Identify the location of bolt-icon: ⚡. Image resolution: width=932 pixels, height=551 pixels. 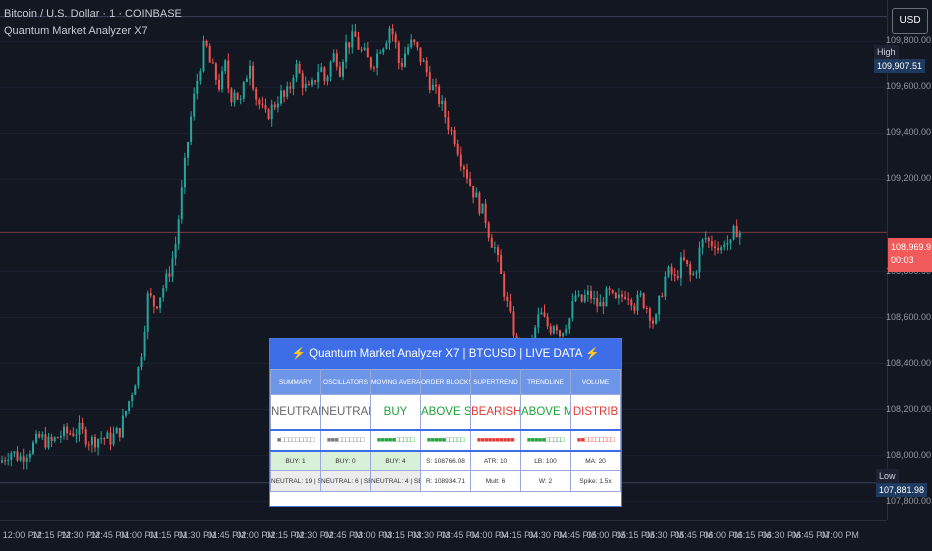
(298, 354).